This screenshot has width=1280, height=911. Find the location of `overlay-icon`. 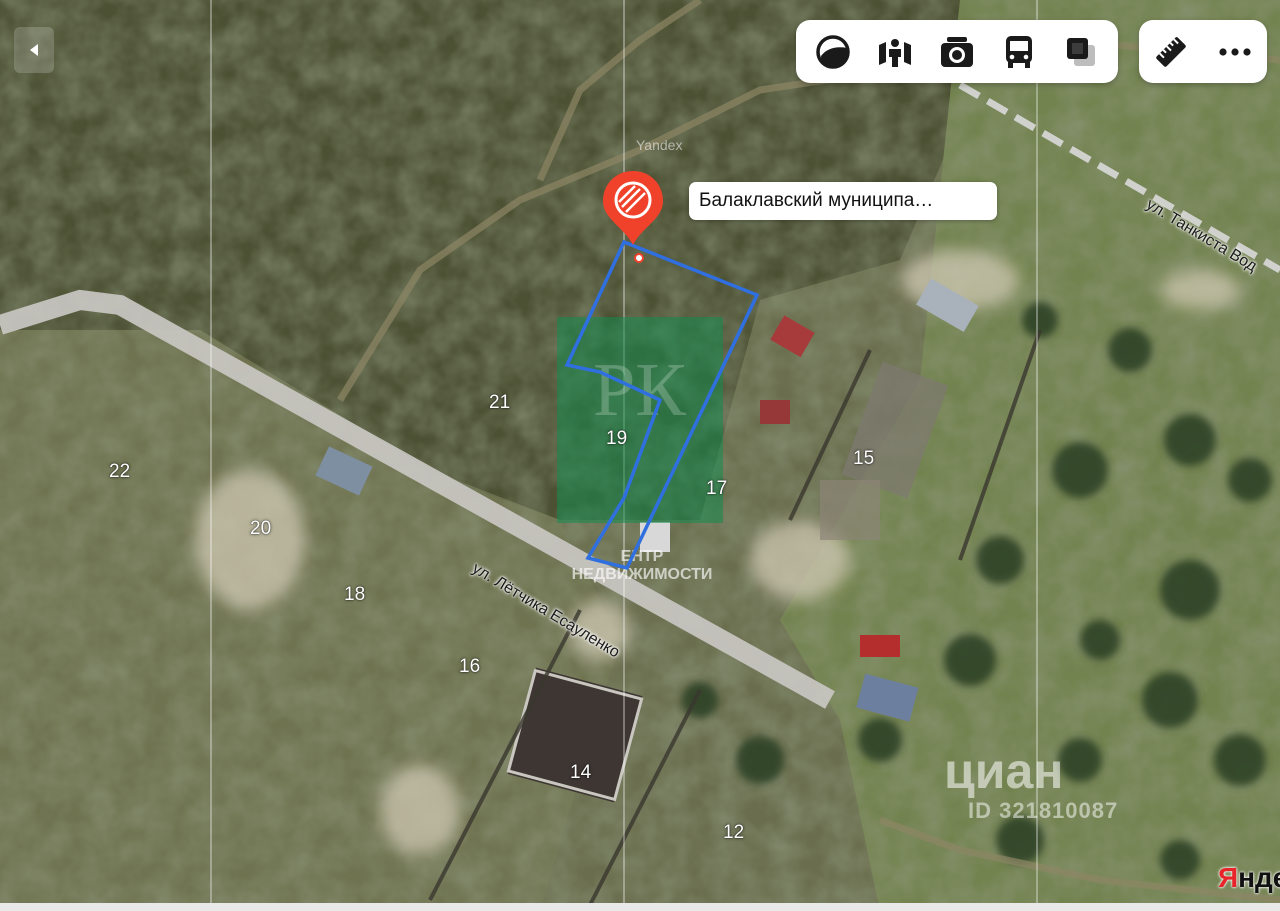

overlay-icon is located at coordinates (1081, 51).